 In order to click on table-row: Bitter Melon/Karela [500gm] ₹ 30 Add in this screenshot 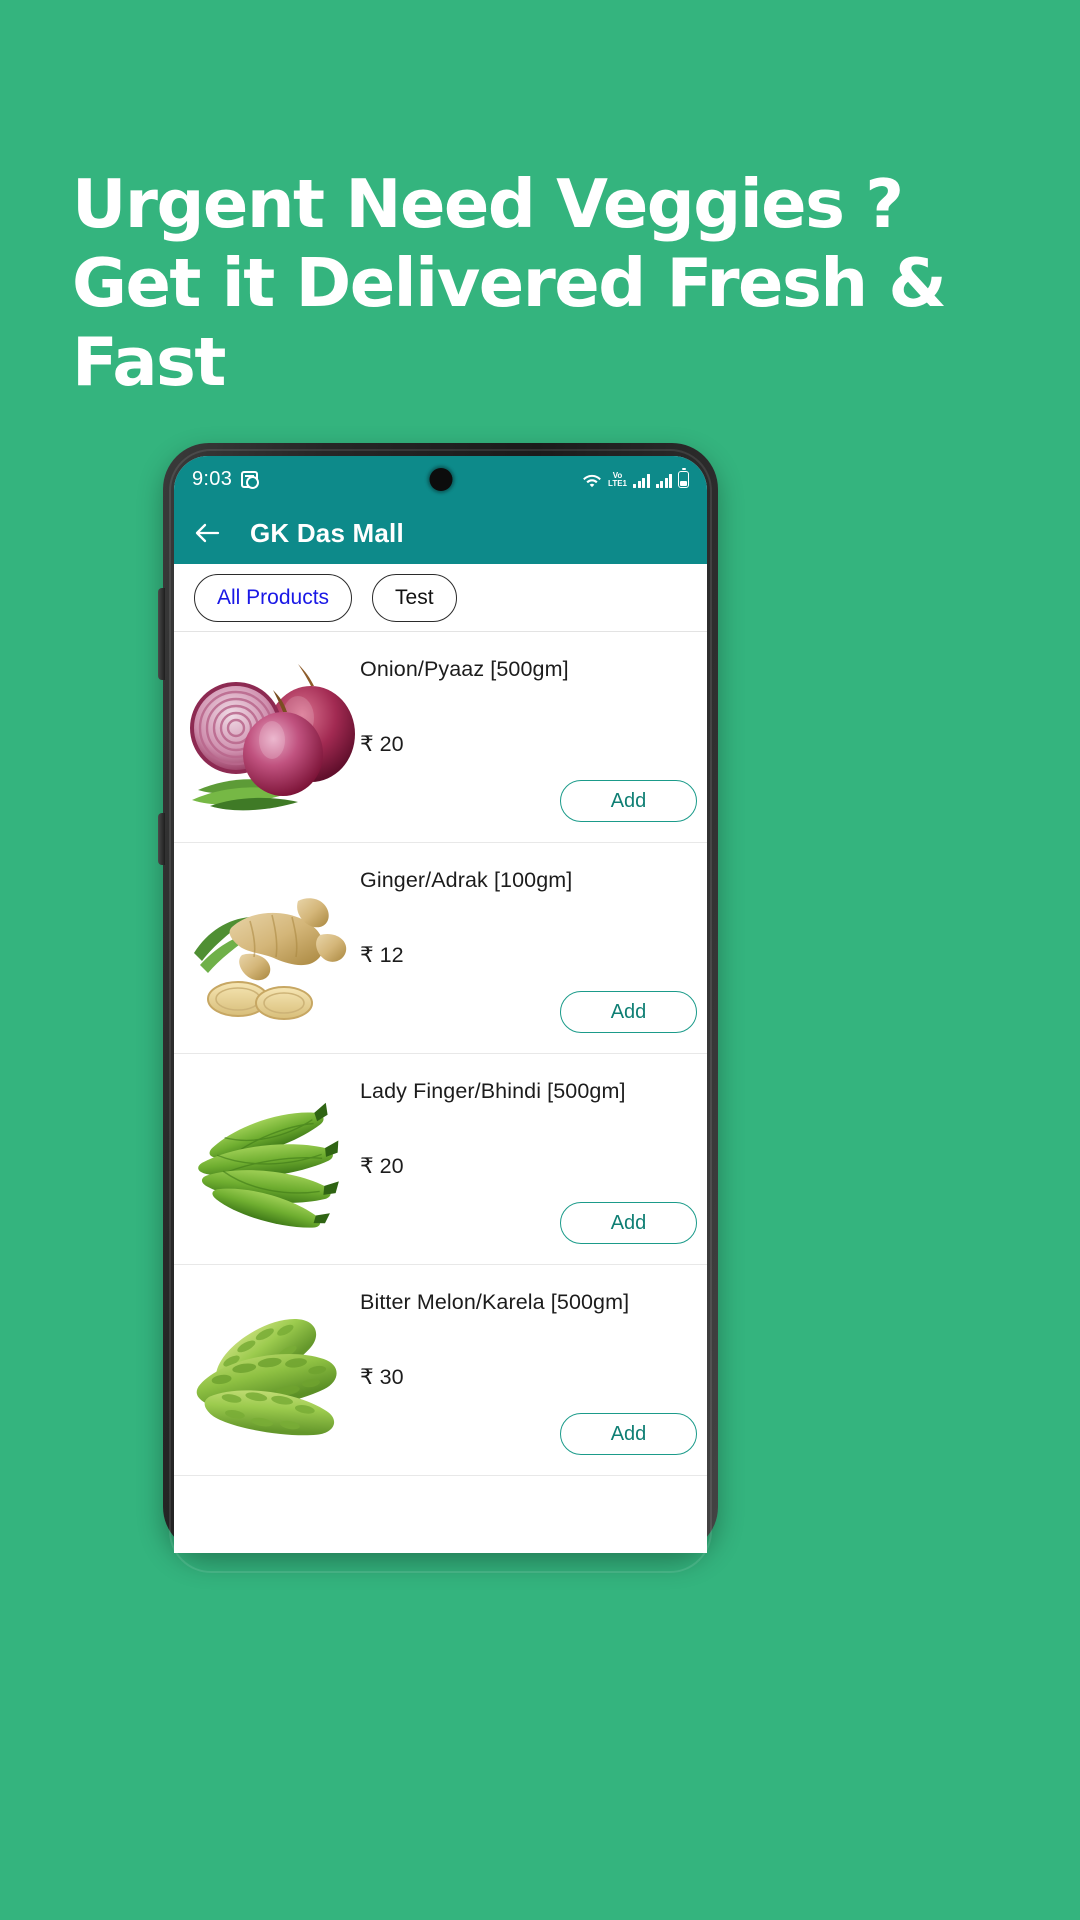, I will do `click(440, 1370)`.